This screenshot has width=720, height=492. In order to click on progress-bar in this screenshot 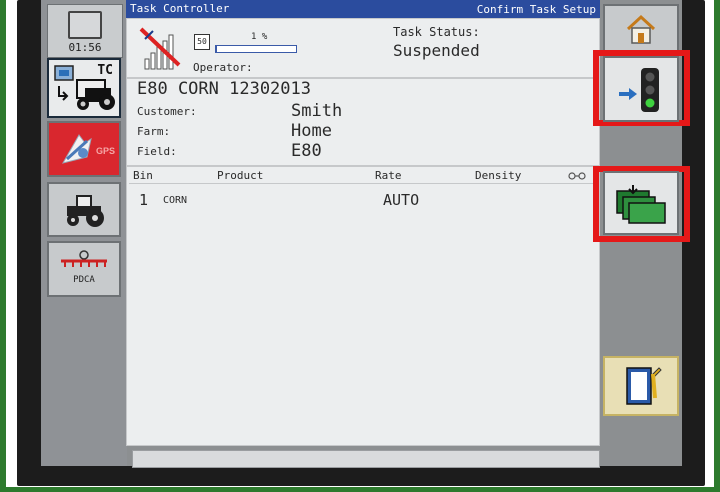, I will do `click(256, 49)`.